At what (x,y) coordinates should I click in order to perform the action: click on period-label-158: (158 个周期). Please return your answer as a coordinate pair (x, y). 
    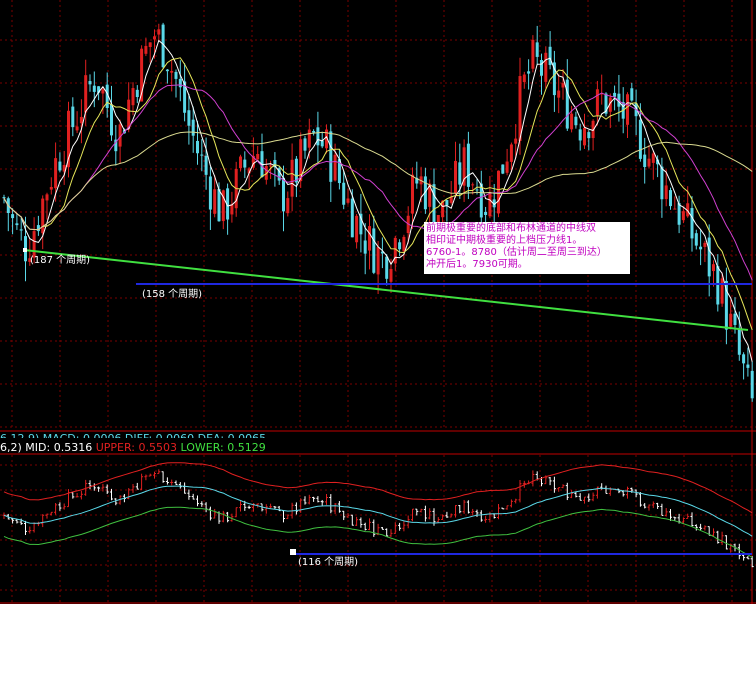
    Looking at the image, I should click on (172, 294).